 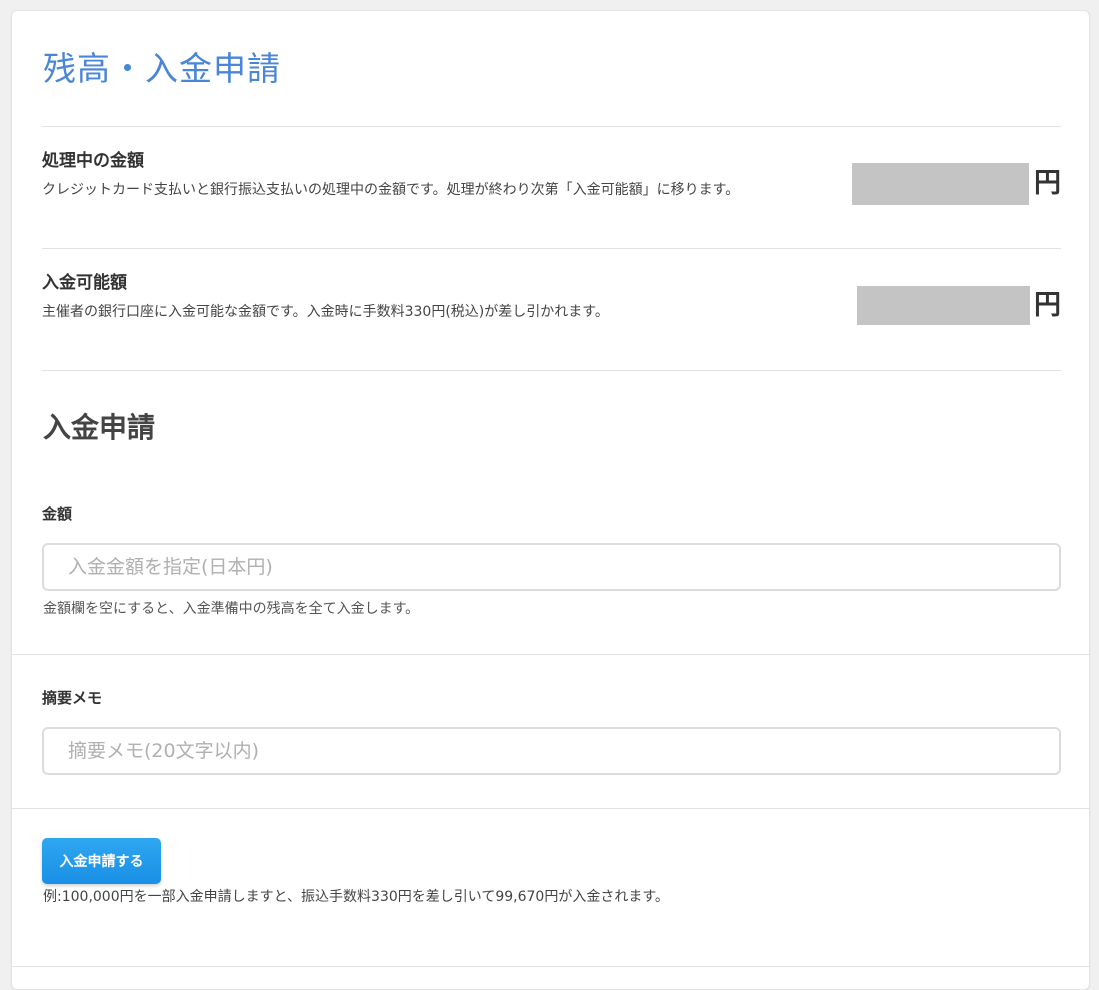 What do you see at coordinates (162, 68) in the screenshot?
I see `page-title: 残高・入金申請` at bounding box center [162, 68].